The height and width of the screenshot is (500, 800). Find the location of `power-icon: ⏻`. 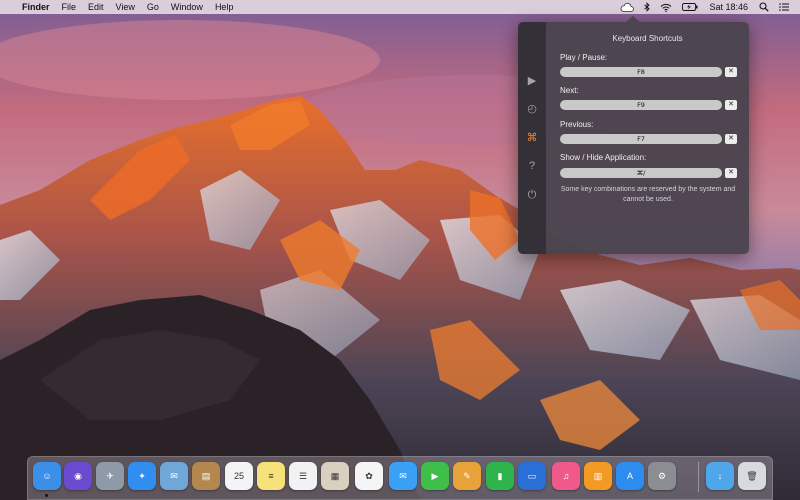

power-icon: ⏻ is located at coordinates (532, 194).